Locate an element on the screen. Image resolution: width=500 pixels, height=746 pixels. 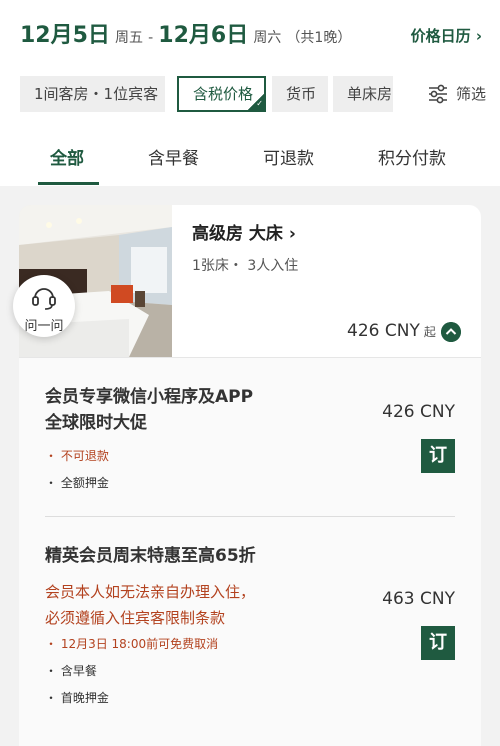
stay-dates: 12月5日 周五 - 12月6日 周六 （共1晚） is located at coordinates (185, 37).